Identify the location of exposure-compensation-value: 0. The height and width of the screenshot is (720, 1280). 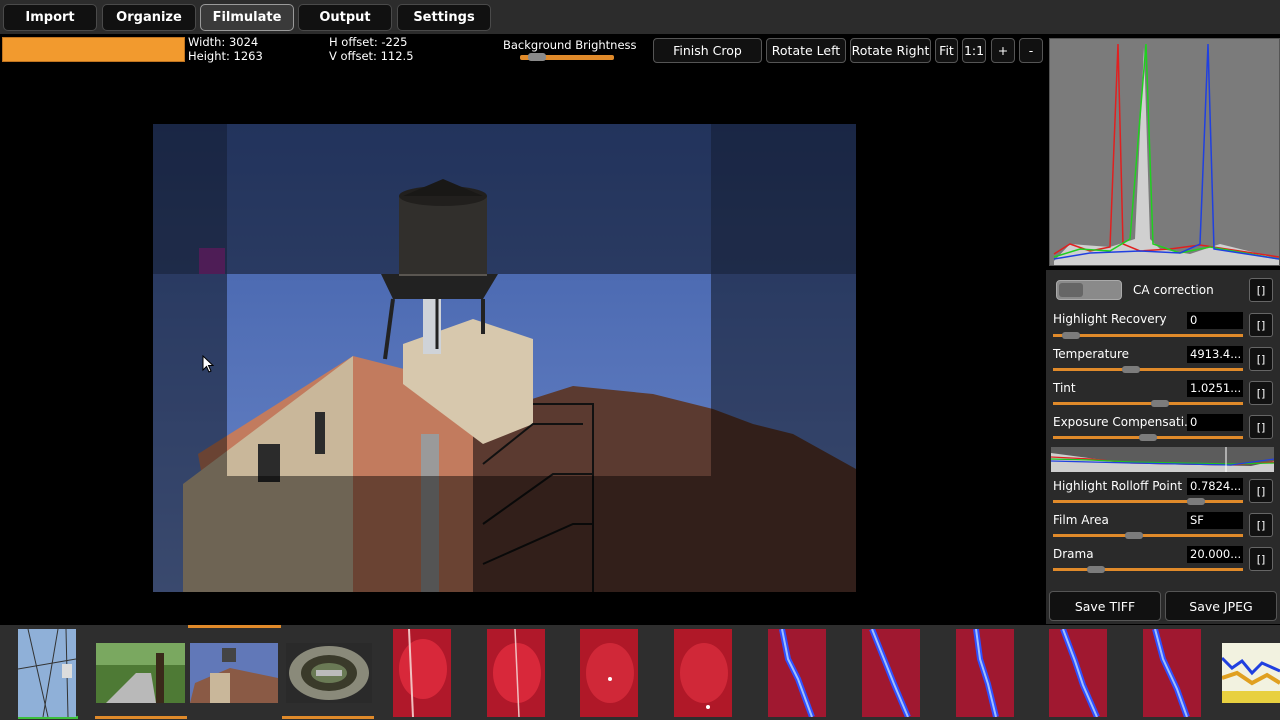
(1215, 422).